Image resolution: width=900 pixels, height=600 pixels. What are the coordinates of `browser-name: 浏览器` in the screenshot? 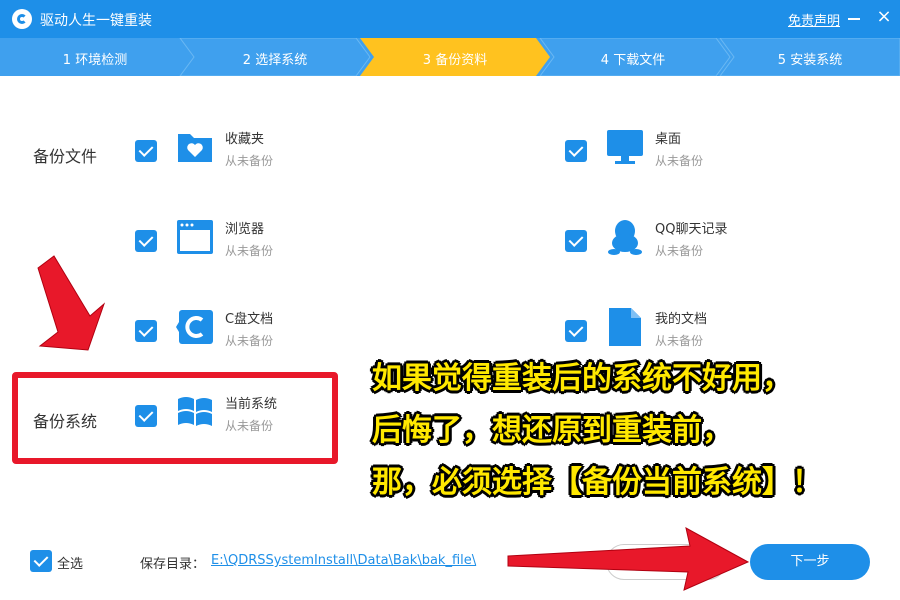 It's located at (245, 229).